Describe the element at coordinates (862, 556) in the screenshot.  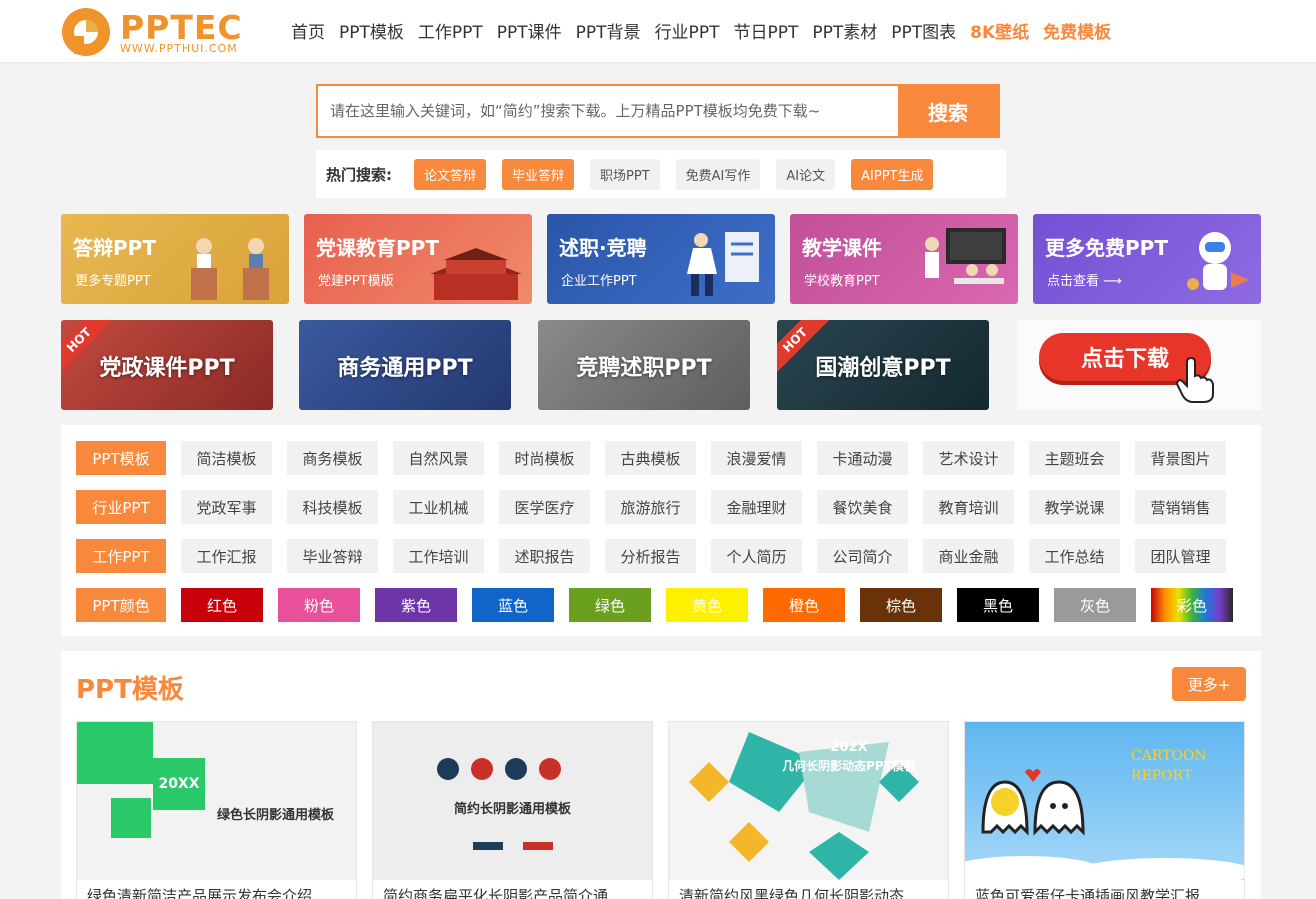
I see `category-item: 公司简介` at that location.